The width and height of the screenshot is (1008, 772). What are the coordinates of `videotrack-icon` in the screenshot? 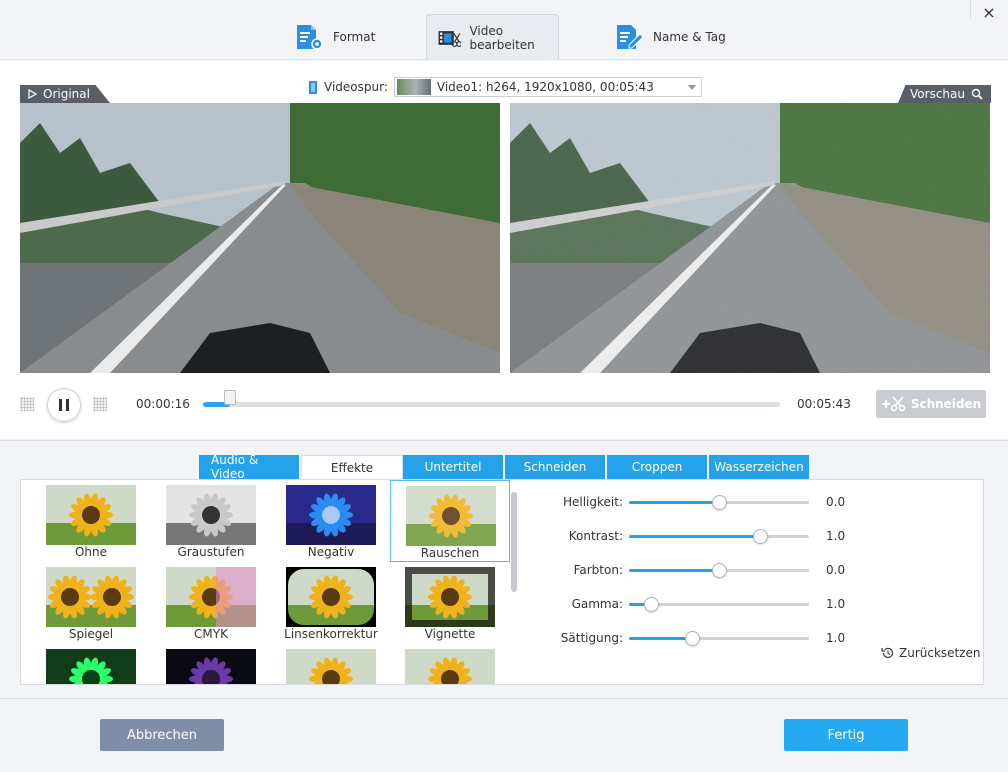 It's located at (313, 87).